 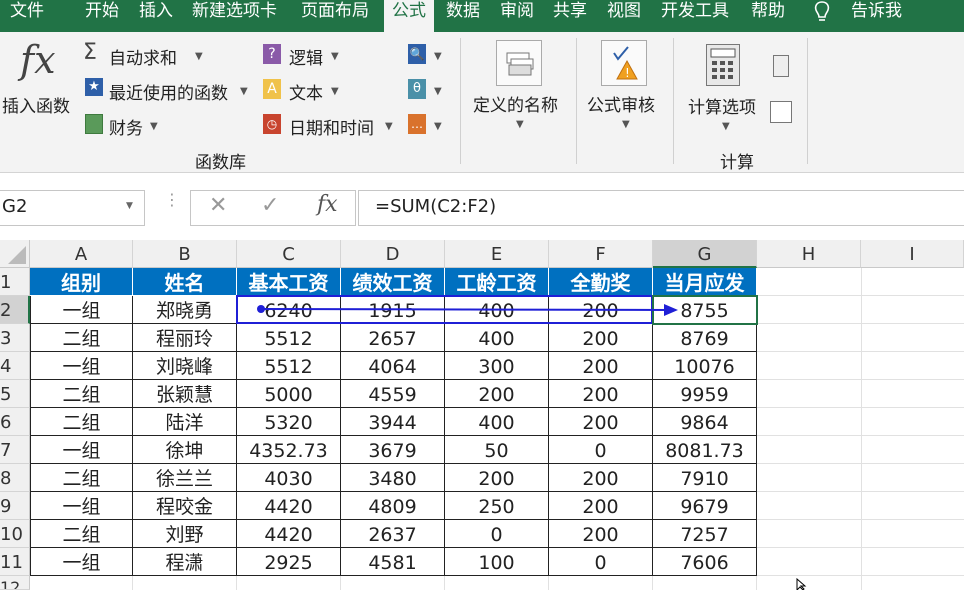 I want to click on column-header-e: E, so click(x=497, y=254).